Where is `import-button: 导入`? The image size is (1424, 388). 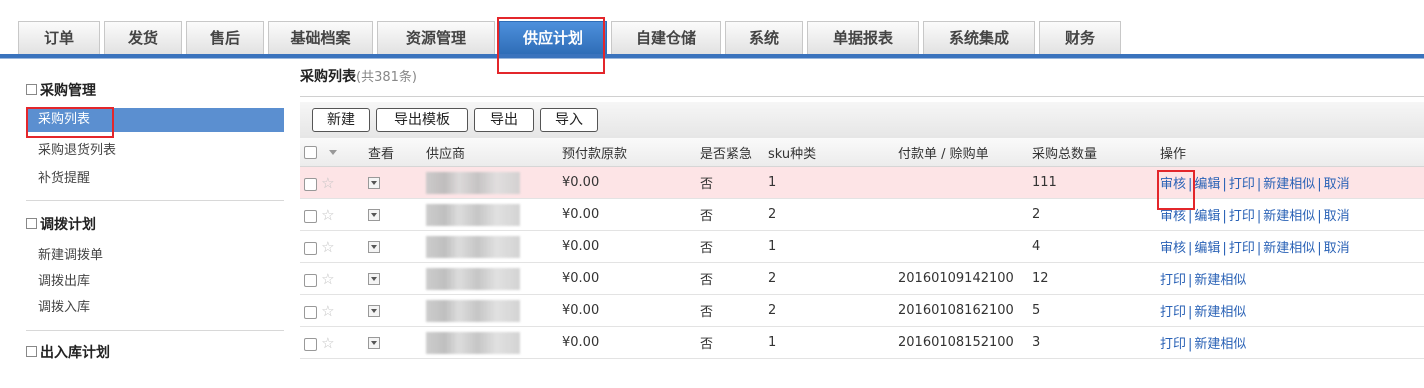 import-button: 导入 is located at coordinates (569, 120).